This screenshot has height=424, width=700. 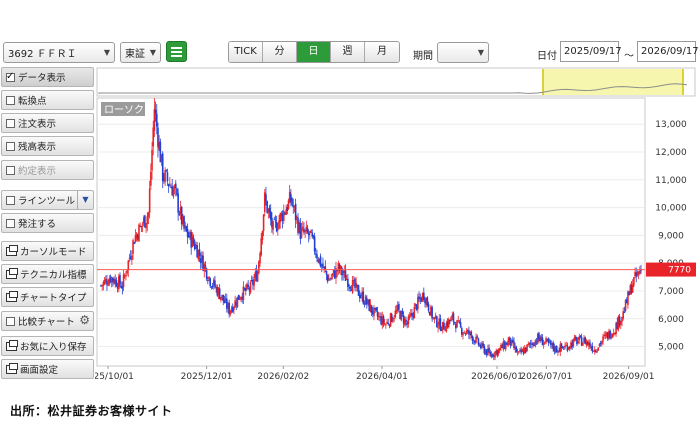 I want to click on gear-icon: ⚙, so click(x=84, y=320).